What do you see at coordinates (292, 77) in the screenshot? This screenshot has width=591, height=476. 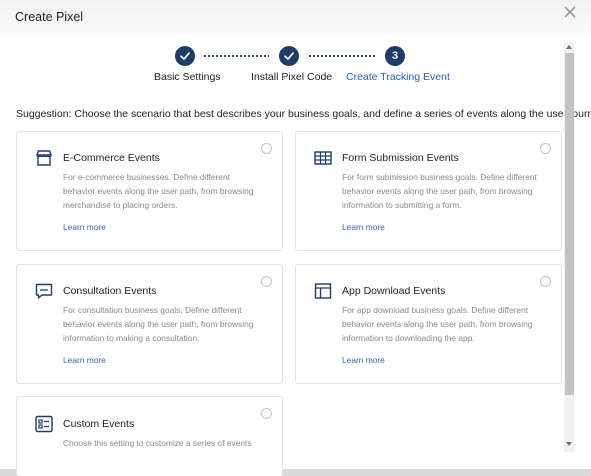 I see `step-label-install-pixel-code: Install Pixel Code` at bounding box center [292, 77].